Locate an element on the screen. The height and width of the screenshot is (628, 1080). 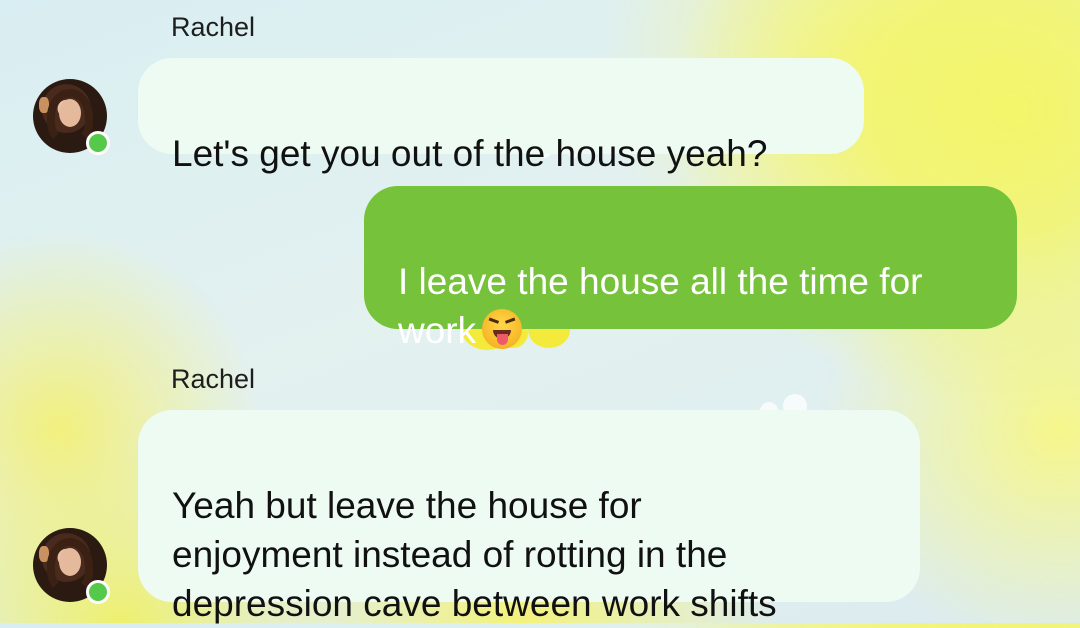
message-text: Let's get you out of the house yeah? is located at coordinates (470, 153).